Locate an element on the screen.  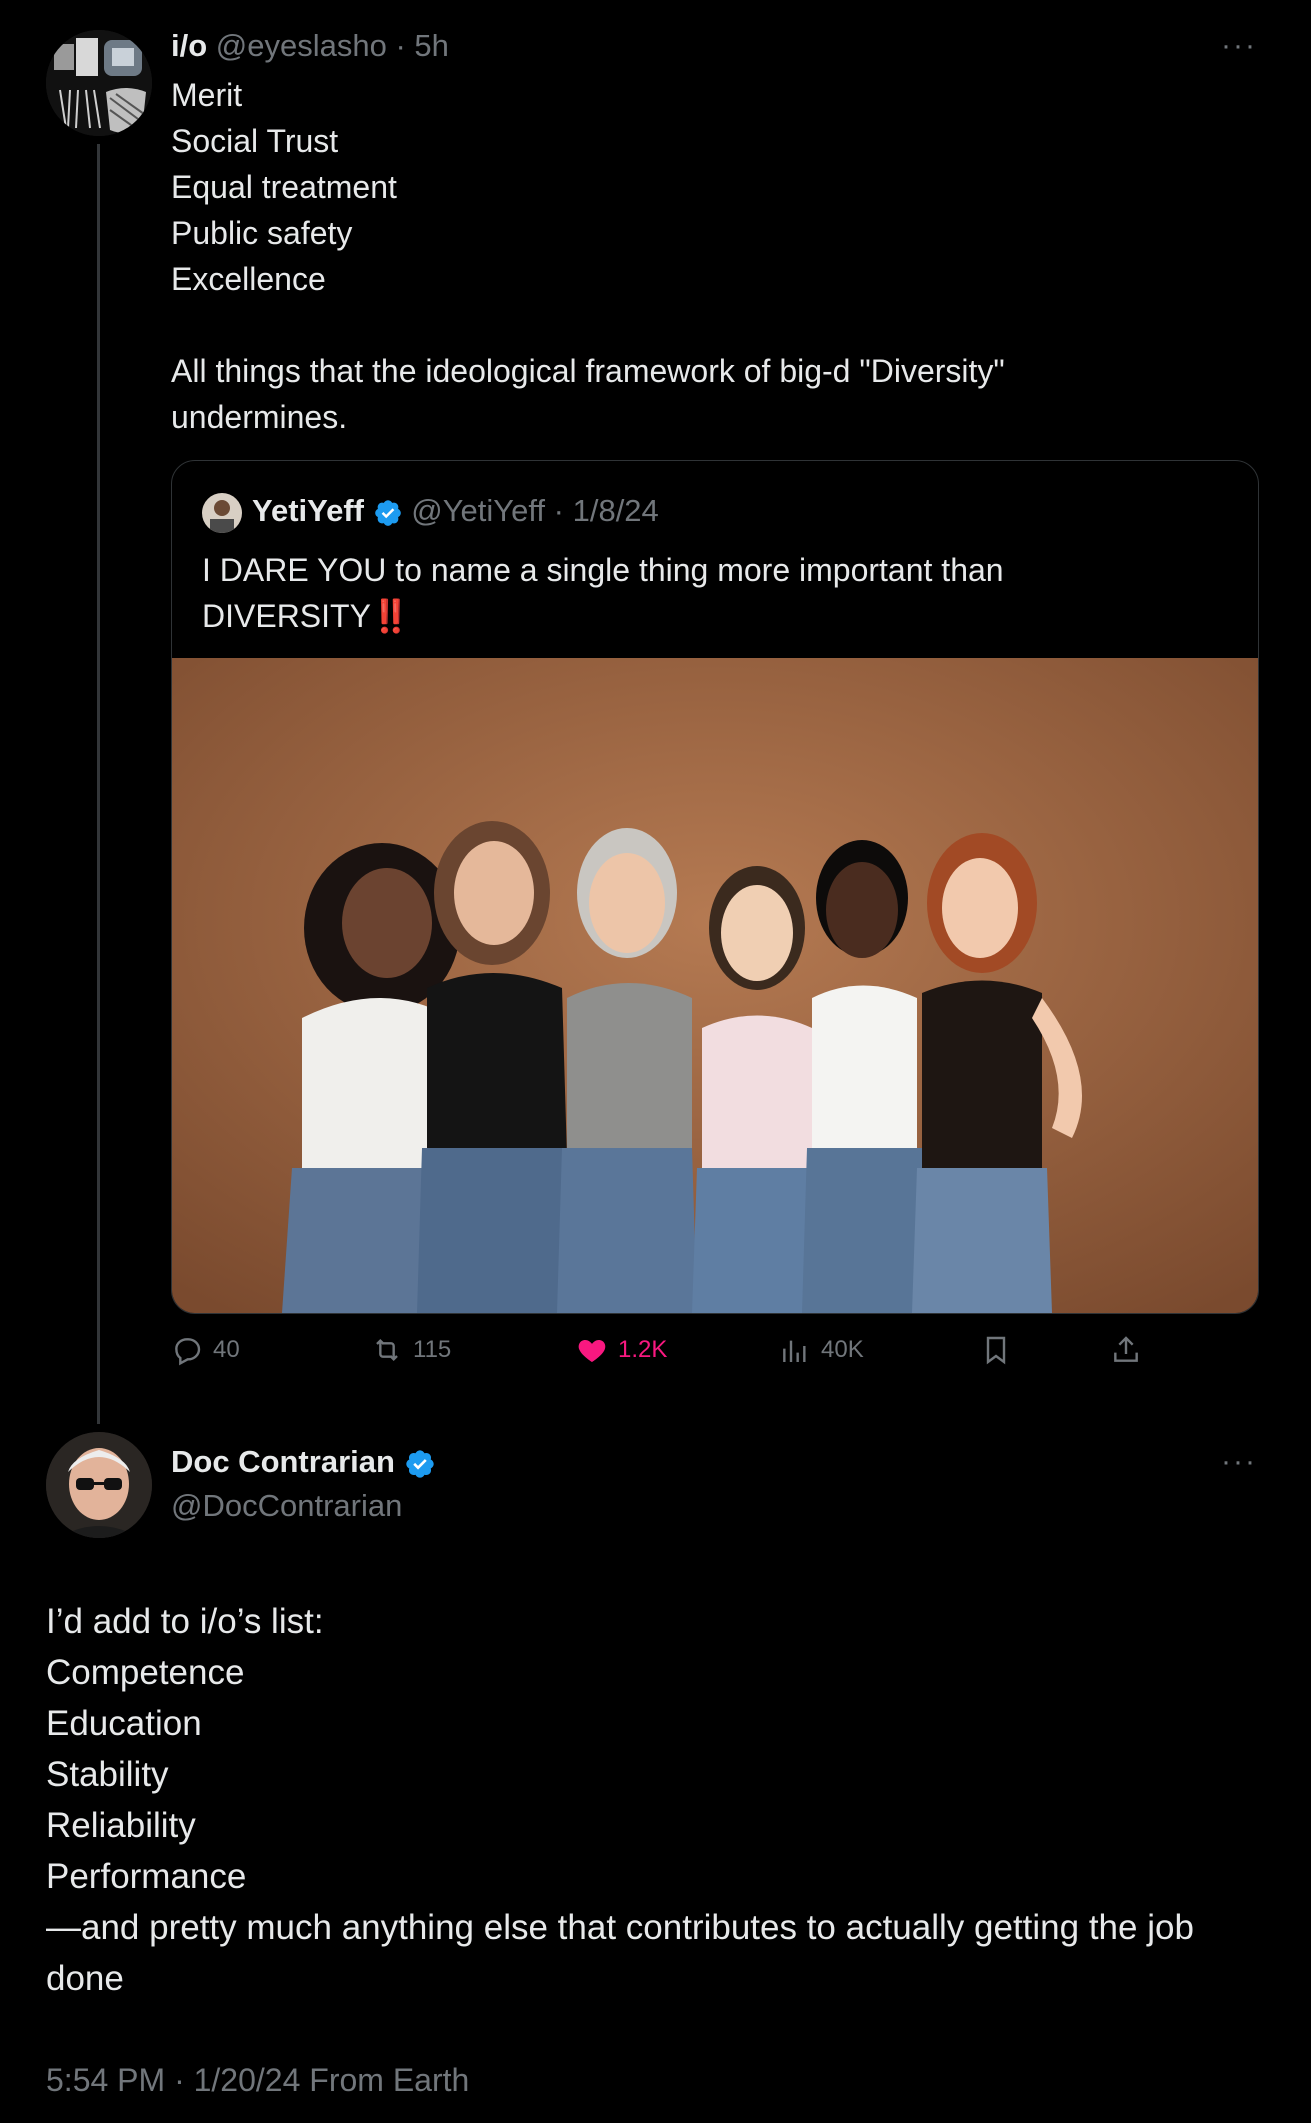
quote-author-avatar is located at coordinates (222, 513).